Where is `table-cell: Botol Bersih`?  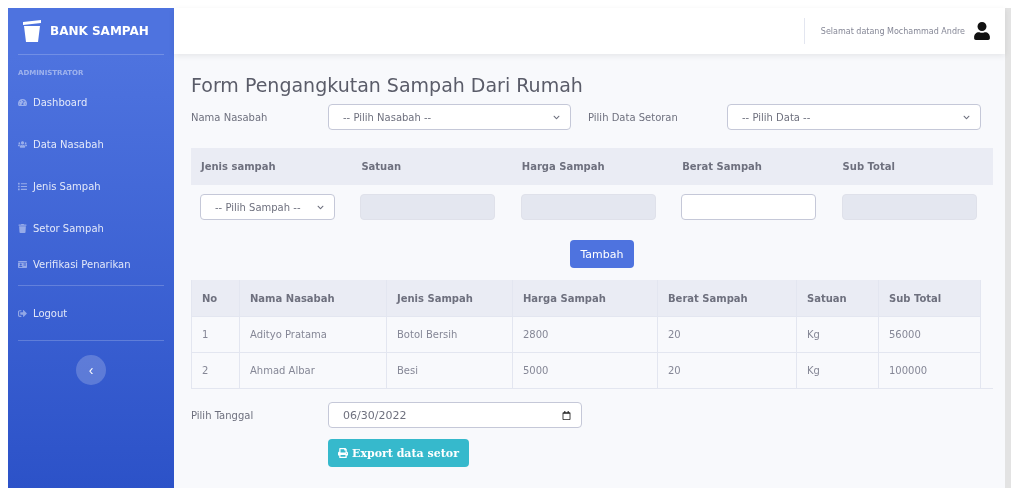 table-cell: Botol Bersih is located at coordinates (450, 334).